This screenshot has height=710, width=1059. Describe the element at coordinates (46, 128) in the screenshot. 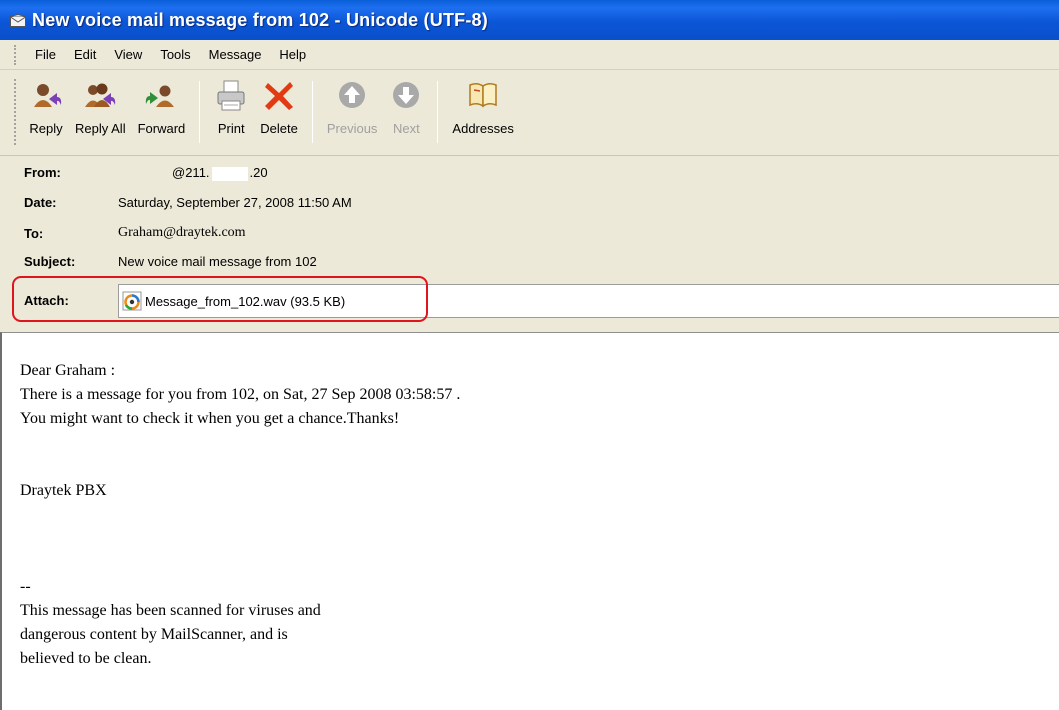

I see `reply-label: Reply` at that location.